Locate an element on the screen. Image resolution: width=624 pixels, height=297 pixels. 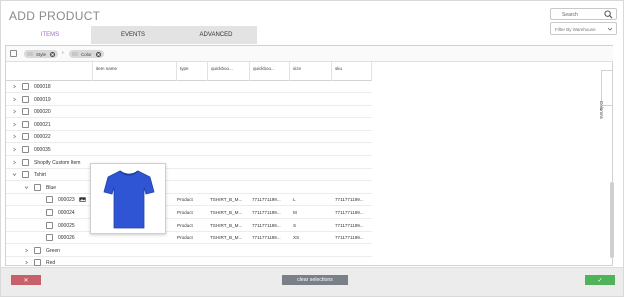
vertical-scrollbar is located at coordinates (612, 220).